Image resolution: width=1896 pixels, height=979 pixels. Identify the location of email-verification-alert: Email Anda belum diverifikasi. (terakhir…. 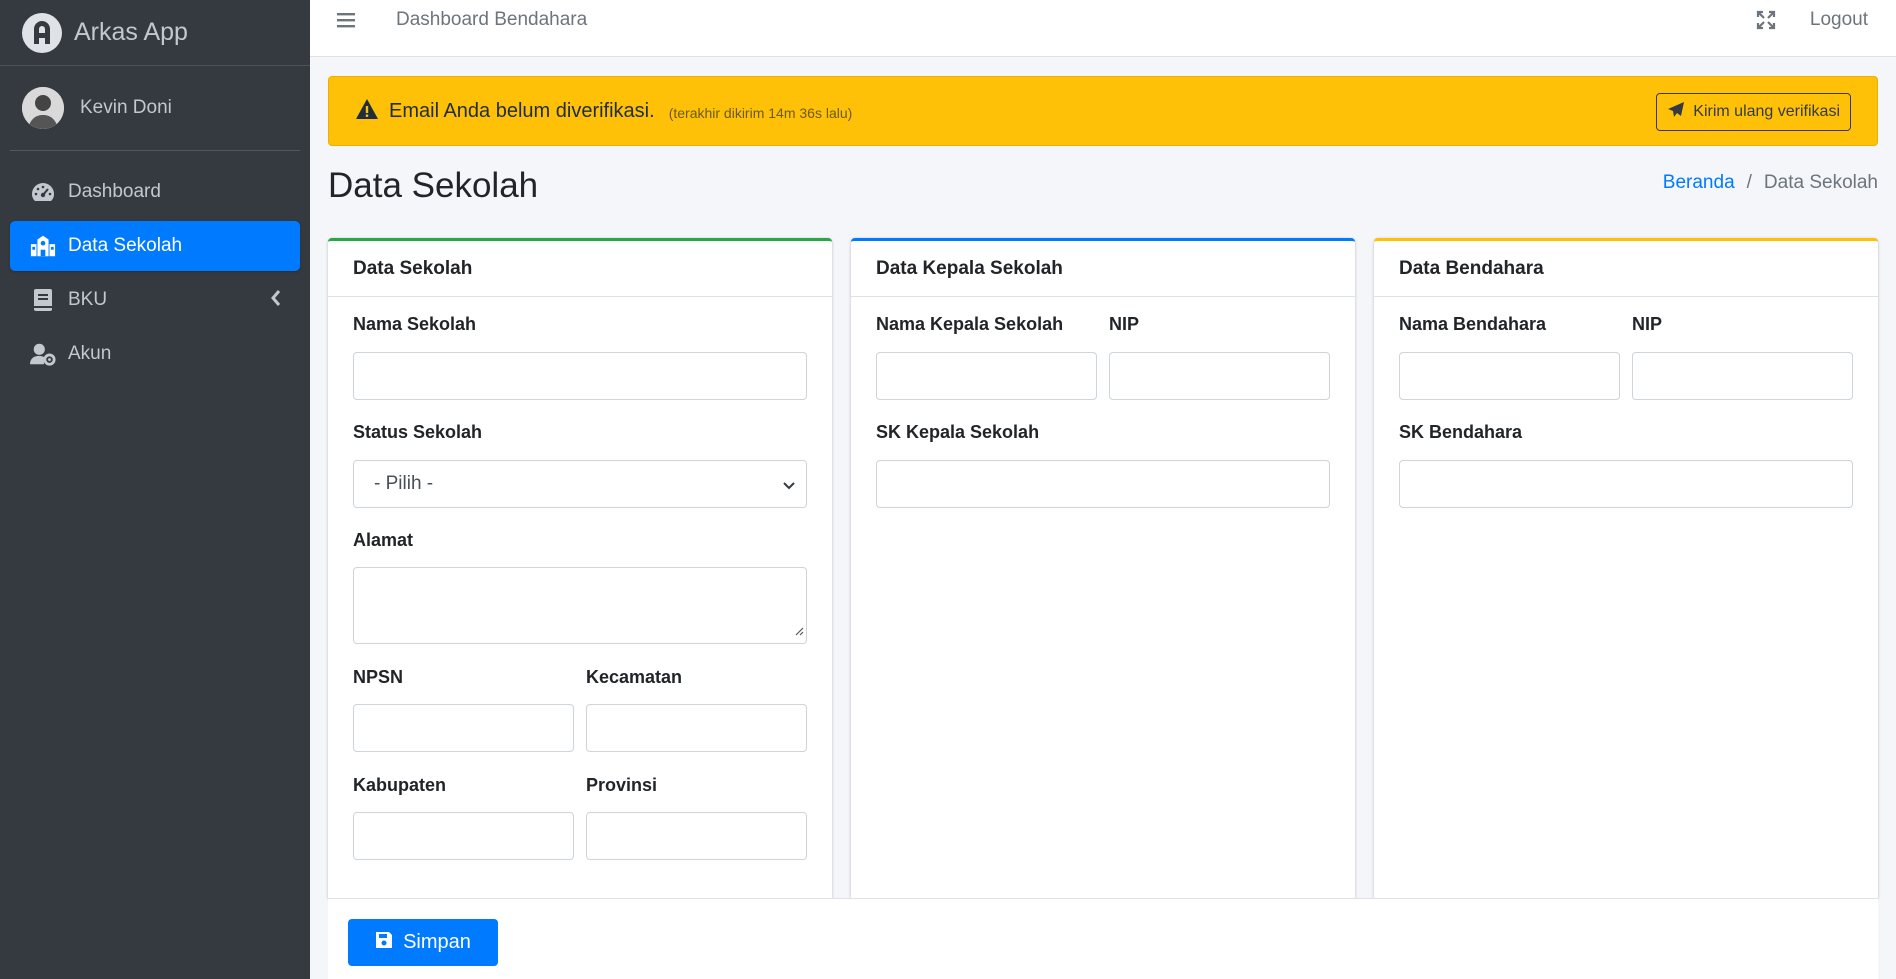
(1103, 111).